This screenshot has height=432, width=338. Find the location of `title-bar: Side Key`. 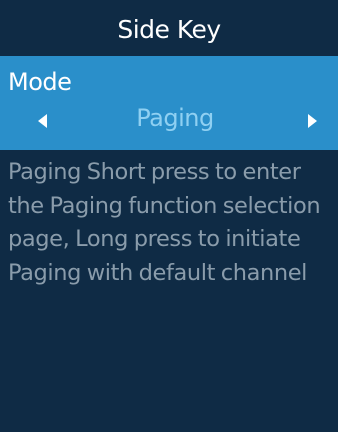

title-bar: Side Key is located at coordinates (169, 28).